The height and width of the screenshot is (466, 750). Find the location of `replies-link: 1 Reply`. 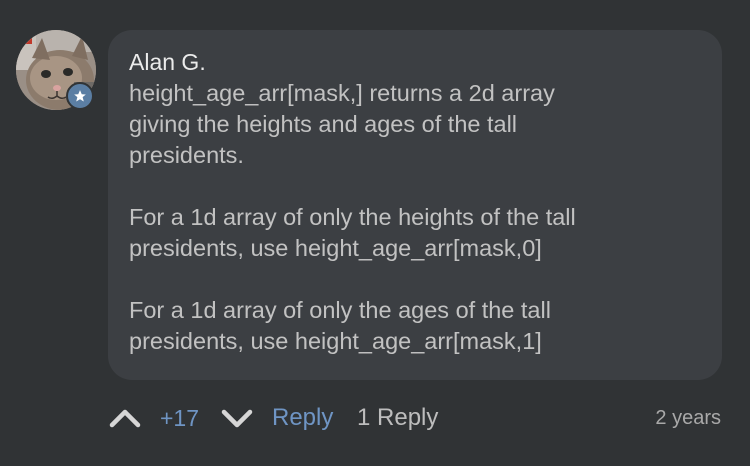

replies-link: 1 Reply is located at coordinates (397, 418).